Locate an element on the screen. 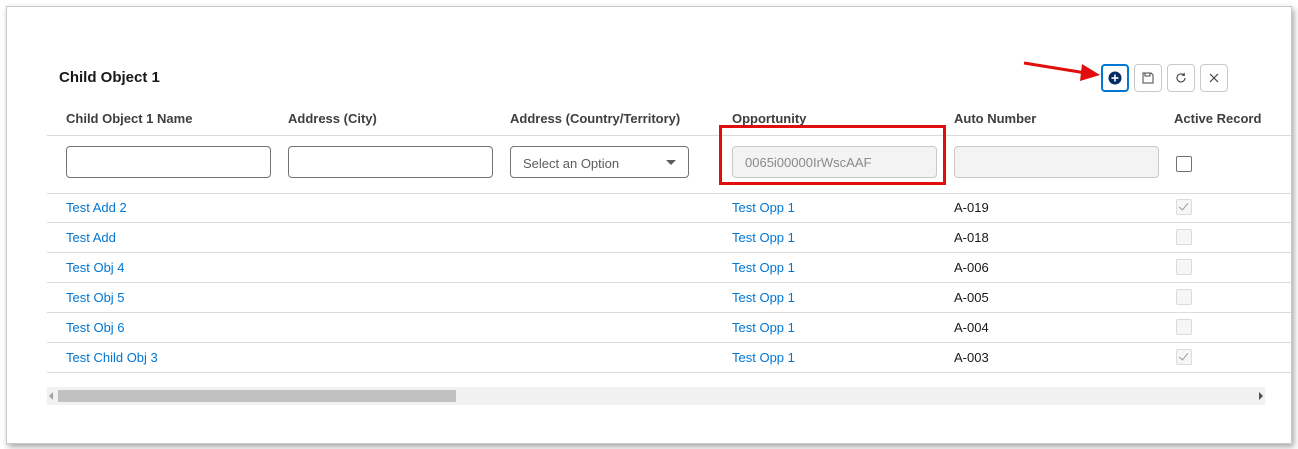 The image size is (1298, 449). column-header-auto-number: Auto Number is located at coordinates (995, 118).